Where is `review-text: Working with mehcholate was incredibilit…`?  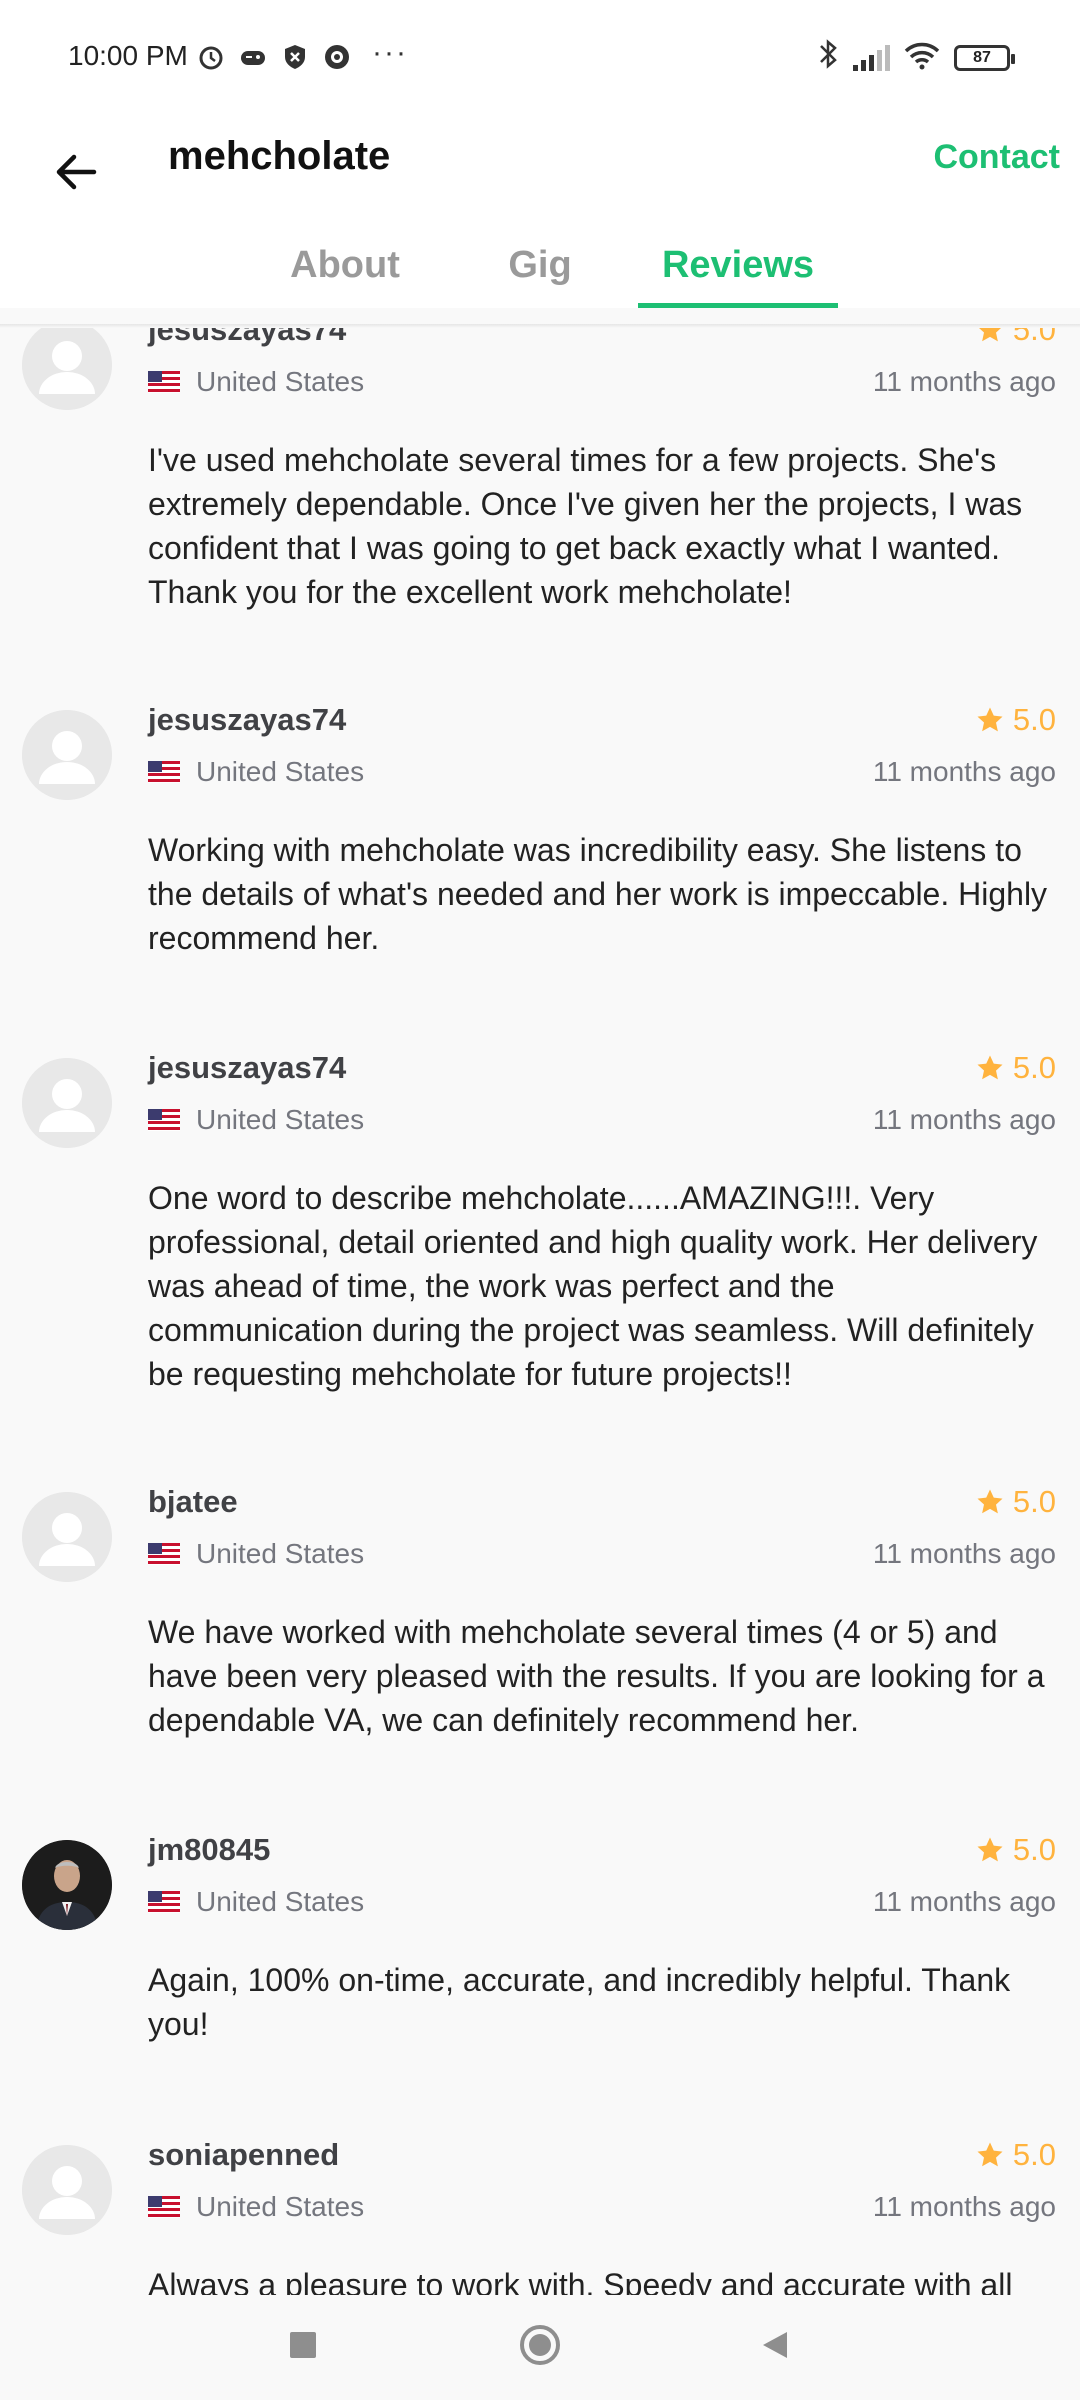
review-text: Working with mehcholate was incredibilit… is located at coordinates (598, 894).